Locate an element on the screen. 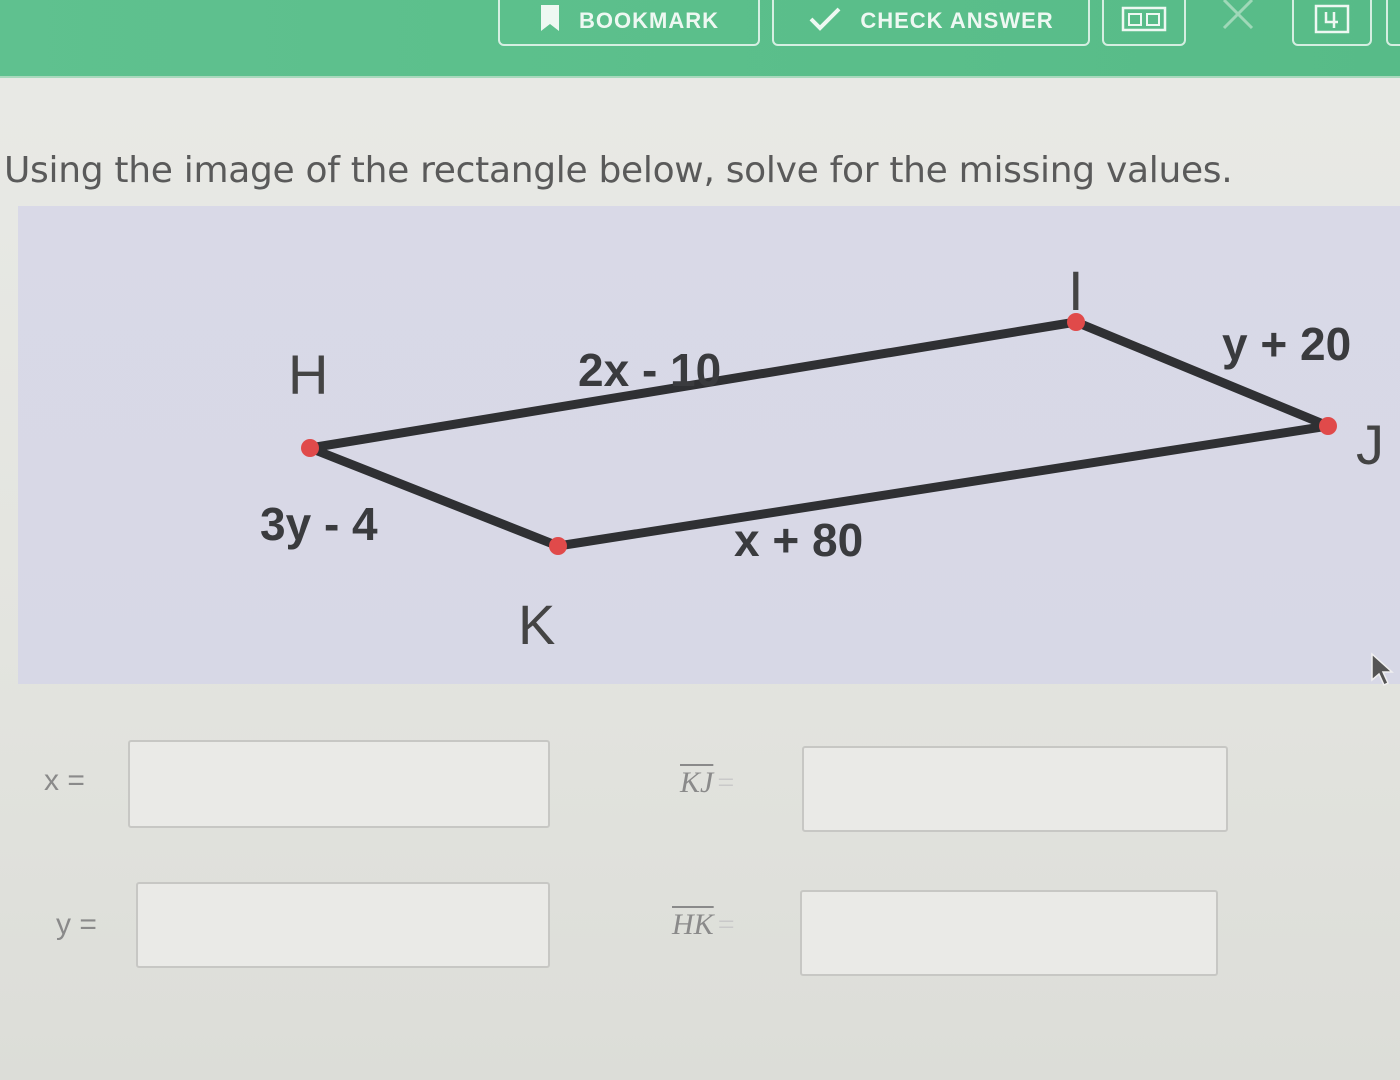 The height and width of the screenshot is (1080, 1400). vertex-dot-J is located at coordinates (1328, 426).